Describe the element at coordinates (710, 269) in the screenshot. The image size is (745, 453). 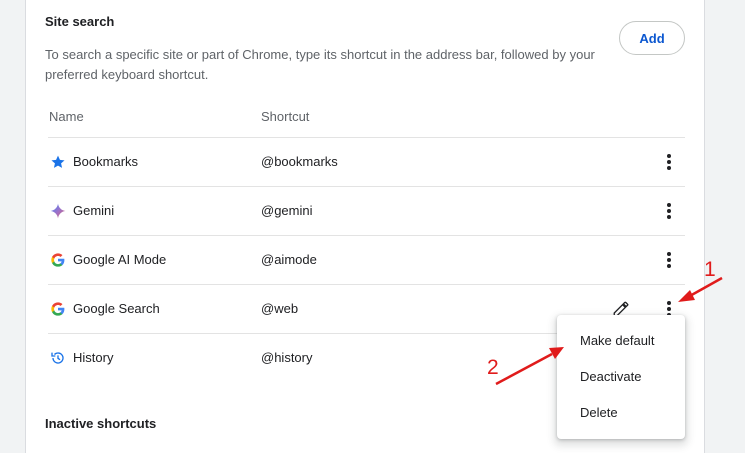
I see `annotation-number-1: 1` at that location.